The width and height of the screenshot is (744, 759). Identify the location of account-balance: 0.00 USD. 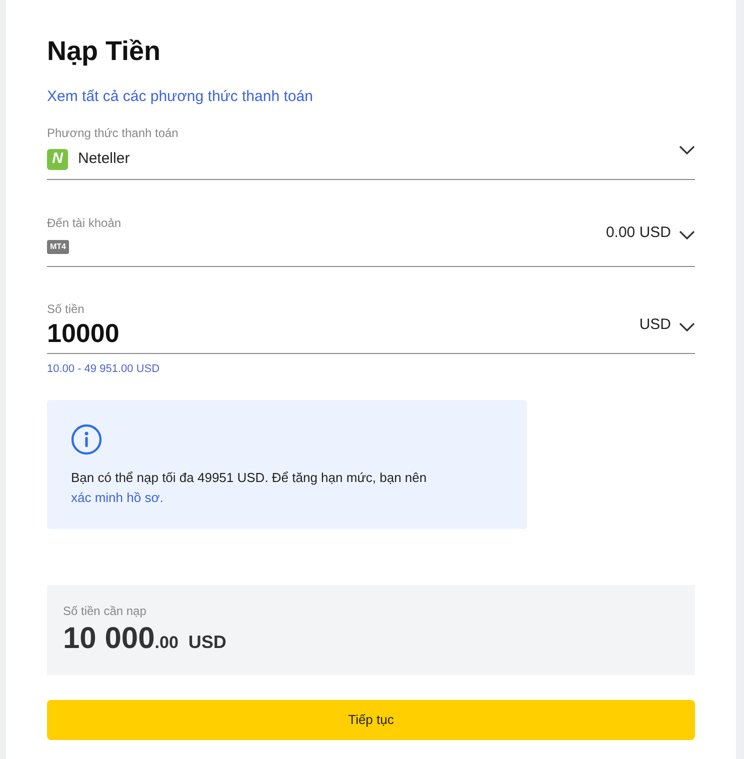
(638, 233).